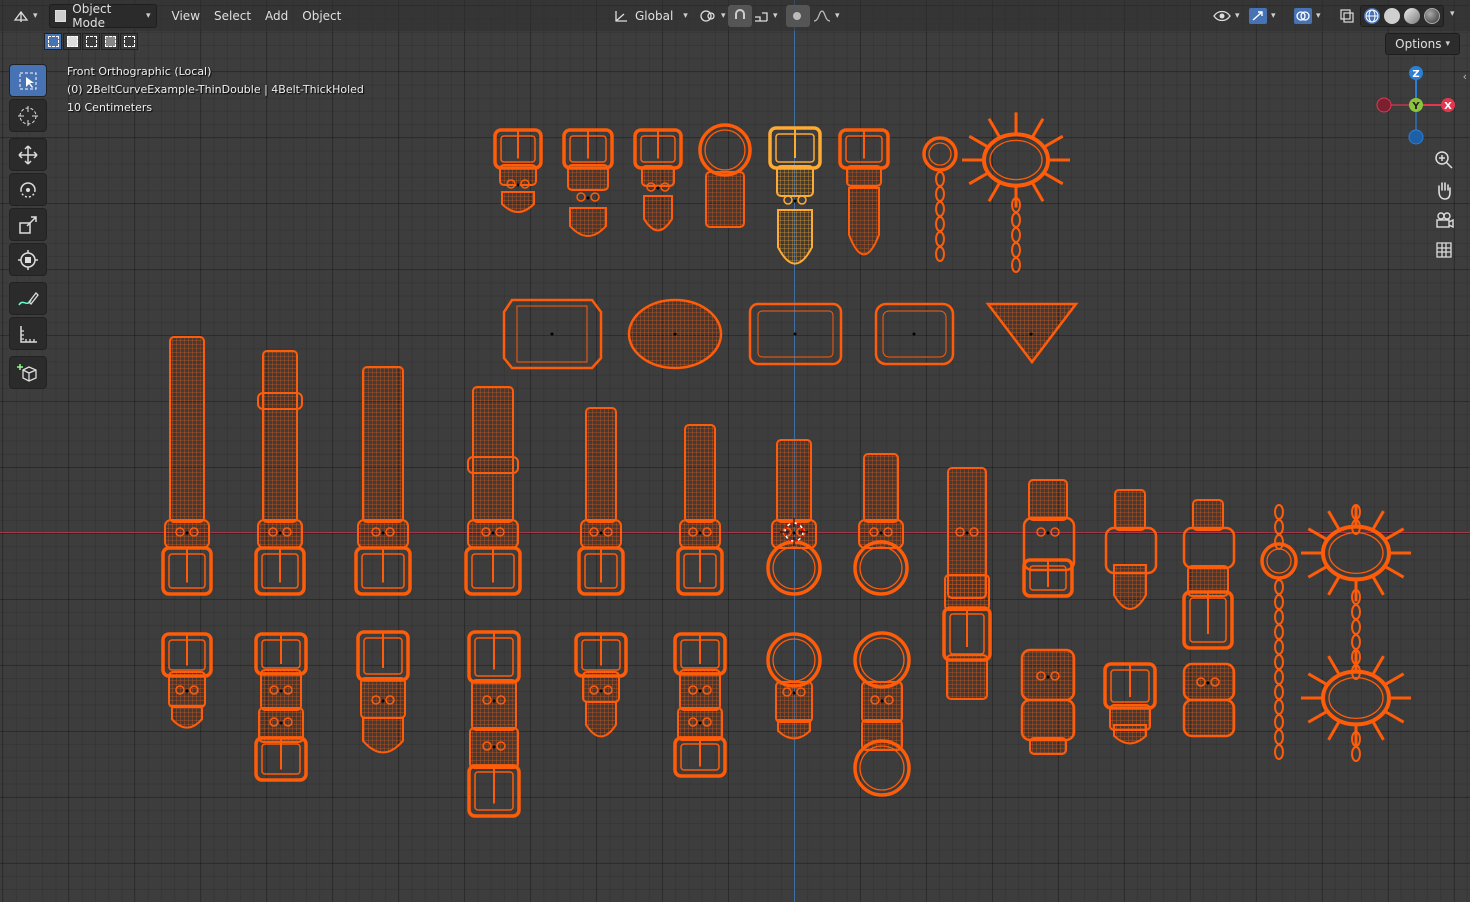 This screenshot has width=1470, height=902. Describe the element at coordinates (28, 154) in the screenshot. I see `move-tool` at that location.